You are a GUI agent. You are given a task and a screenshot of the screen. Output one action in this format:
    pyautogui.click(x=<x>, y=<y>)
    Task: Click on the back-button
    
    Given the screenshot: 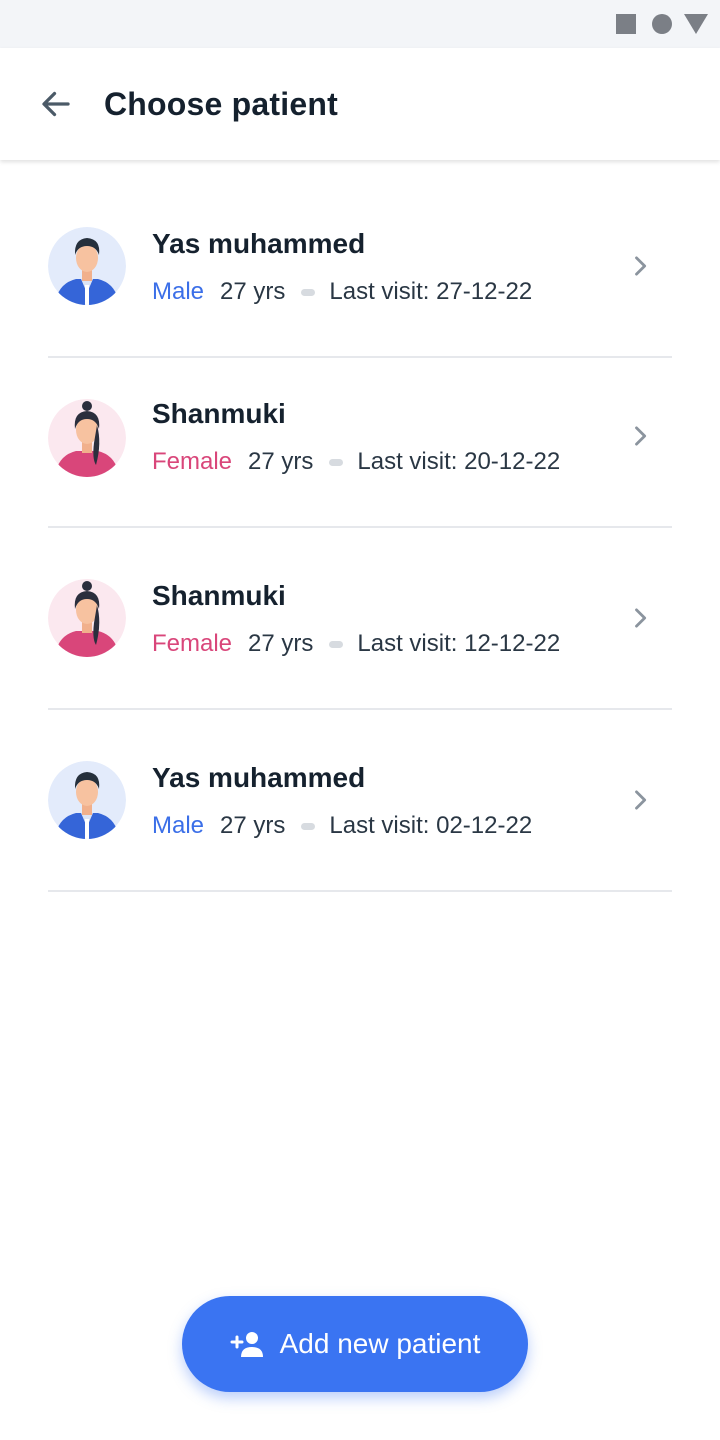 What is the action you would take?
    pyautogui.click(x=56, y=104)
    